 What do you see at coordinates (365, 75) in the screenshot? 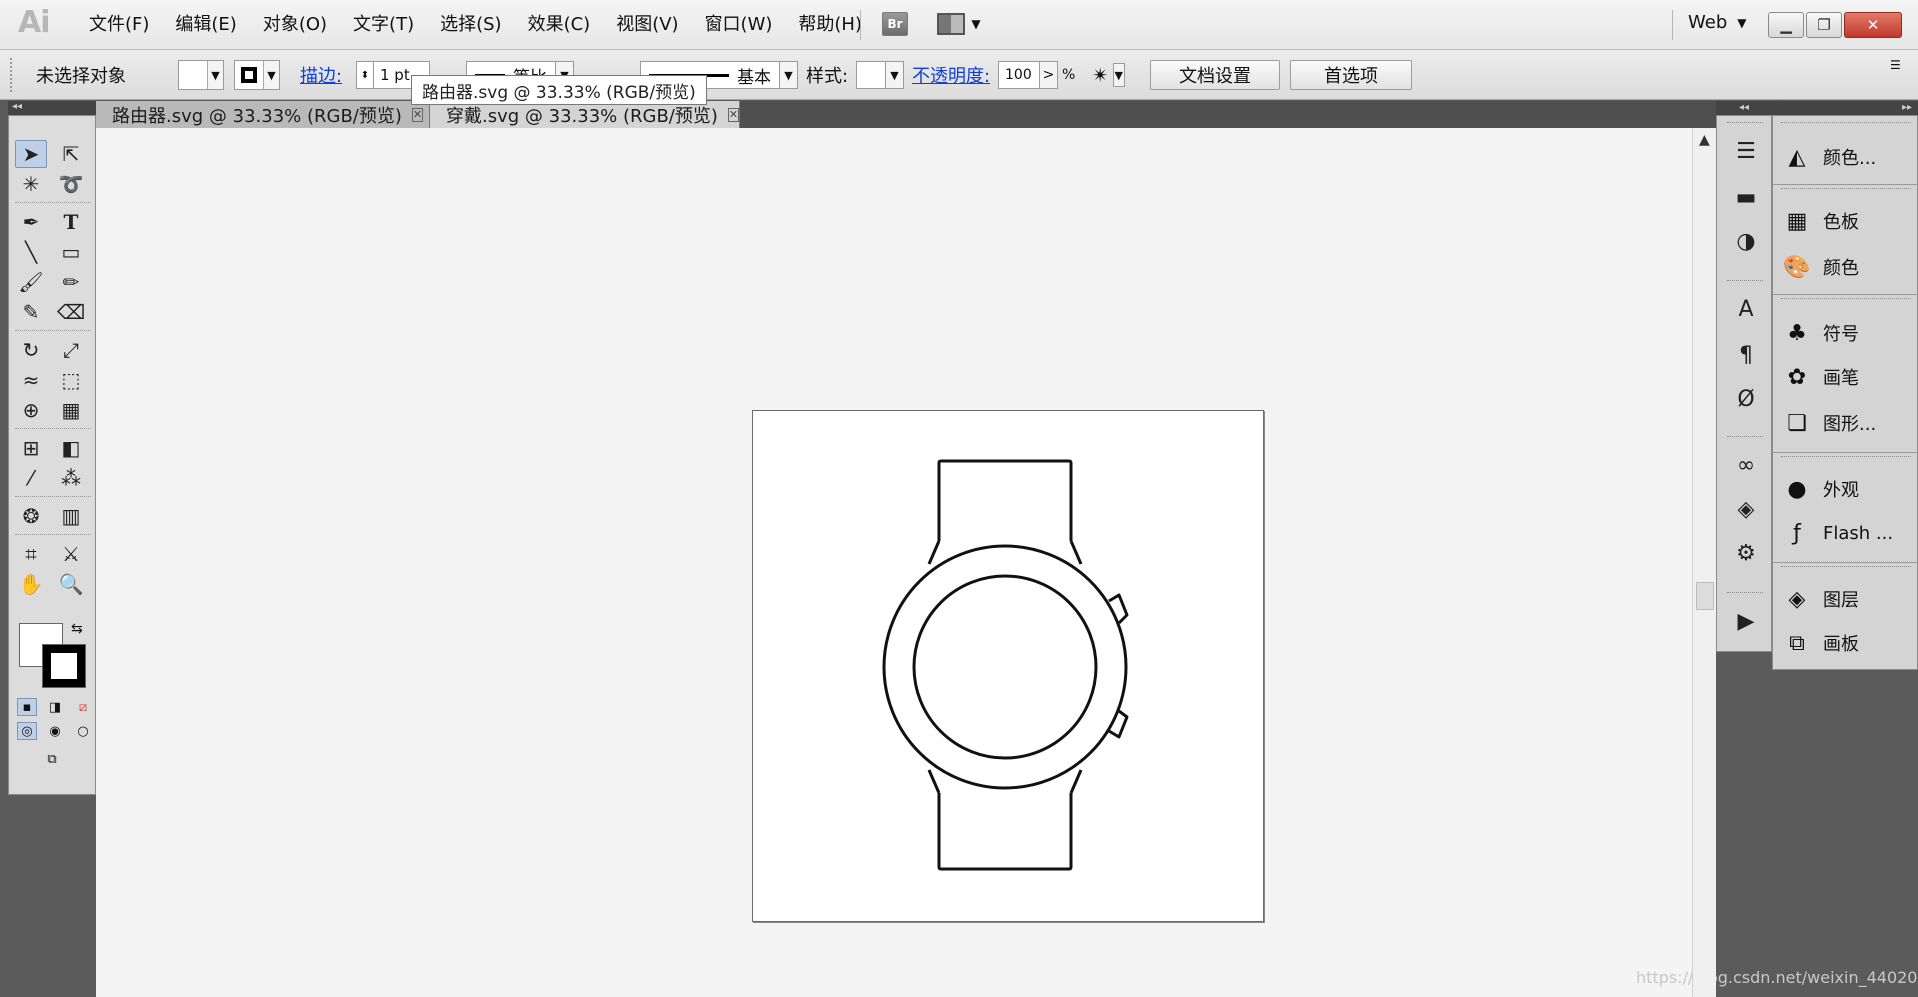
I see `stepper-icon: ⬍` at bounding box center [365, 75].